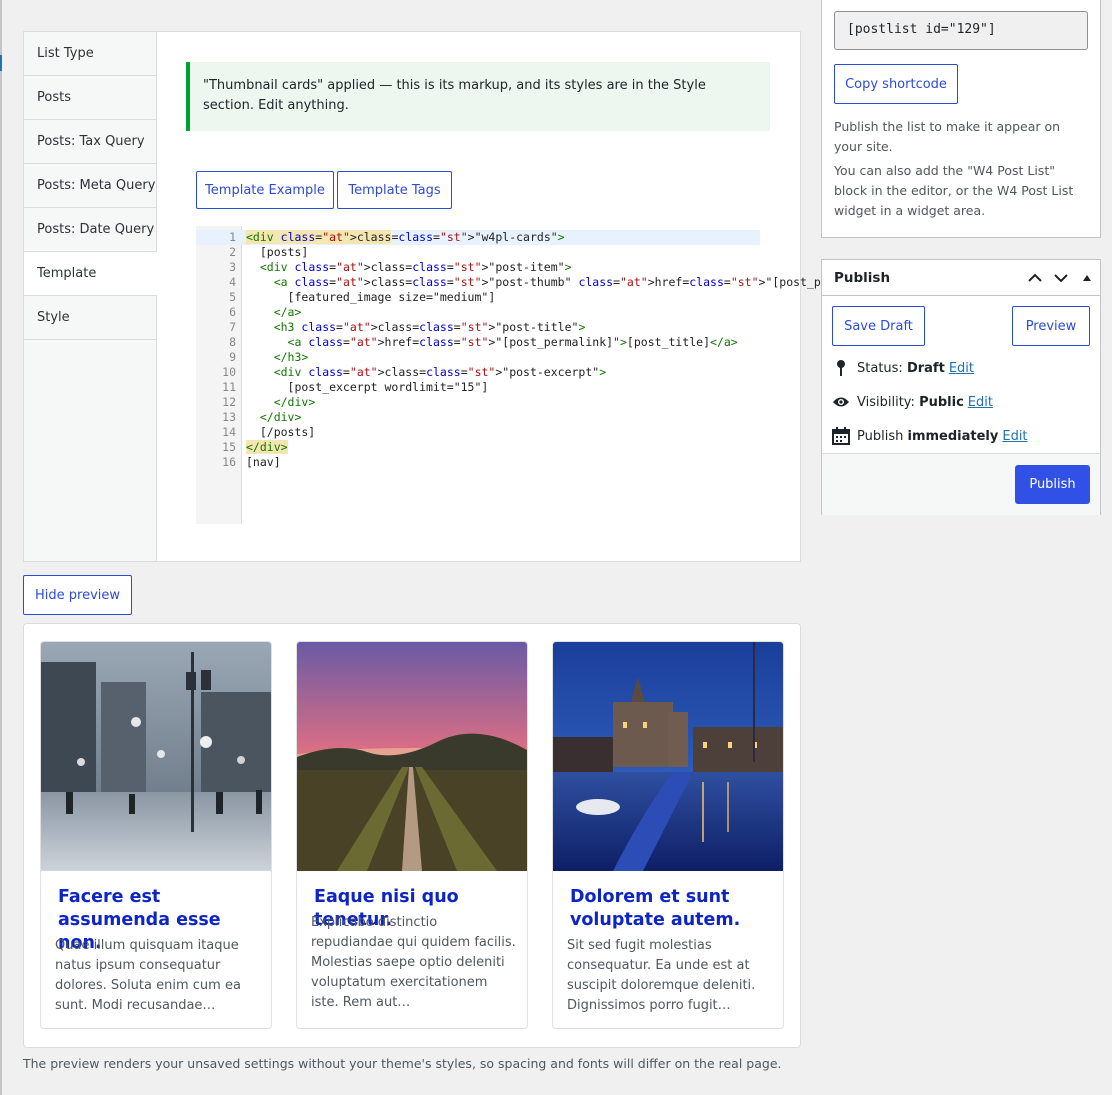 The height and width of the screenshot is (1095, 1112). I want to click on calendar-icon, so click(841, 436).